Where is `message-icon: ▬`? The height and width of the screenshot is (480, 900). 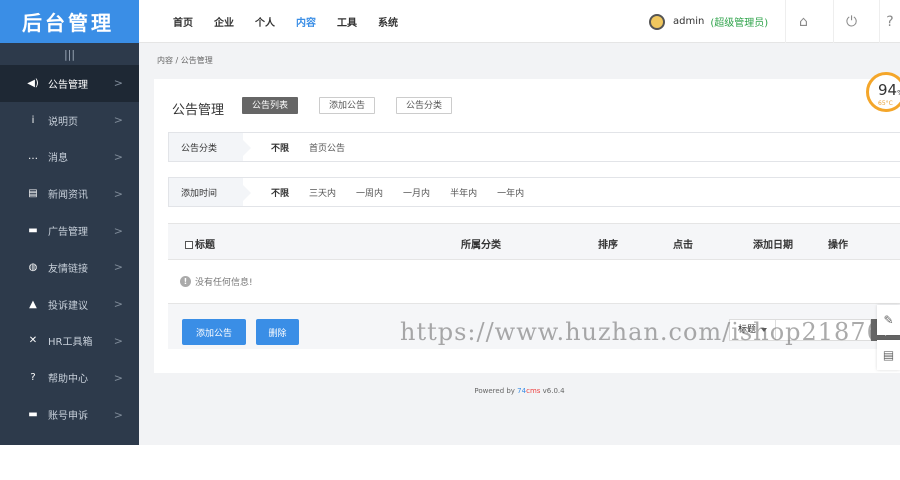 message-icon: ▬ is located at coordinates (33, 415).